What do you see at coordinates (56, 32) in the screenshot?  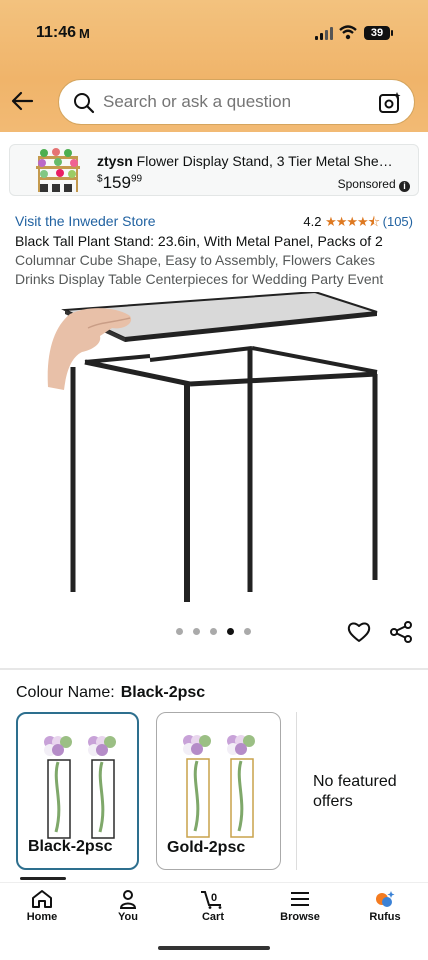 I see `status-time: 11:46` at bounding box center [56, 32].